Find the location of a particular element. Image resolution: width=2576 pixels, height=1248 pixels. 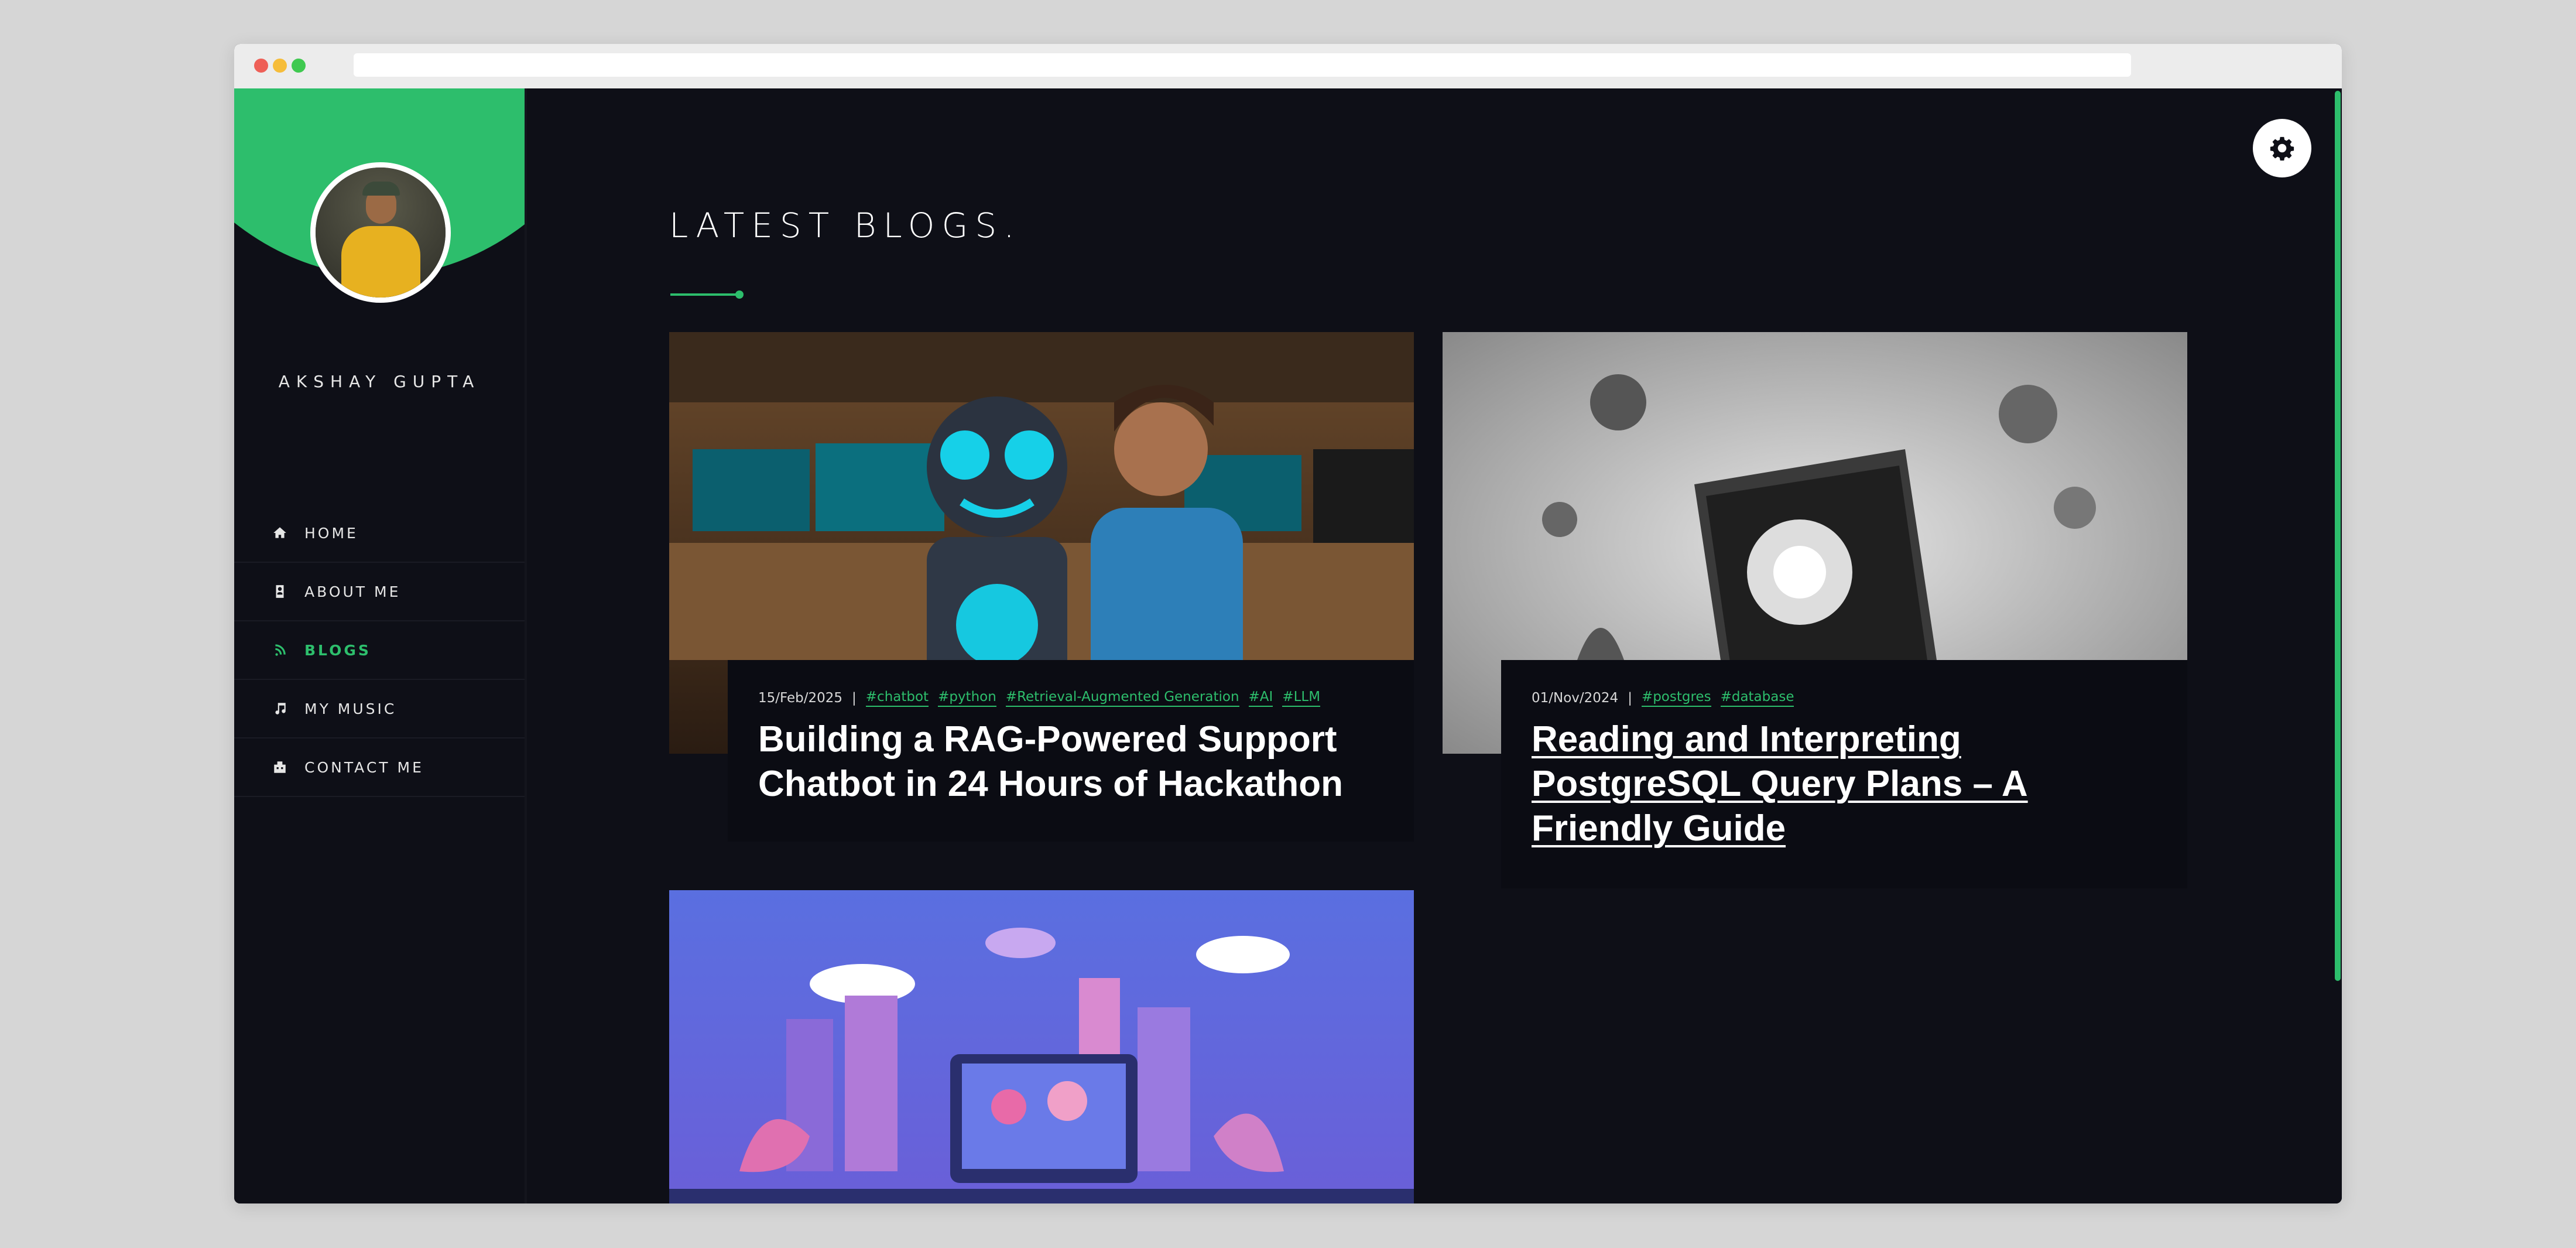

nav-item-label: HOME is located at coordinates (331, 533).